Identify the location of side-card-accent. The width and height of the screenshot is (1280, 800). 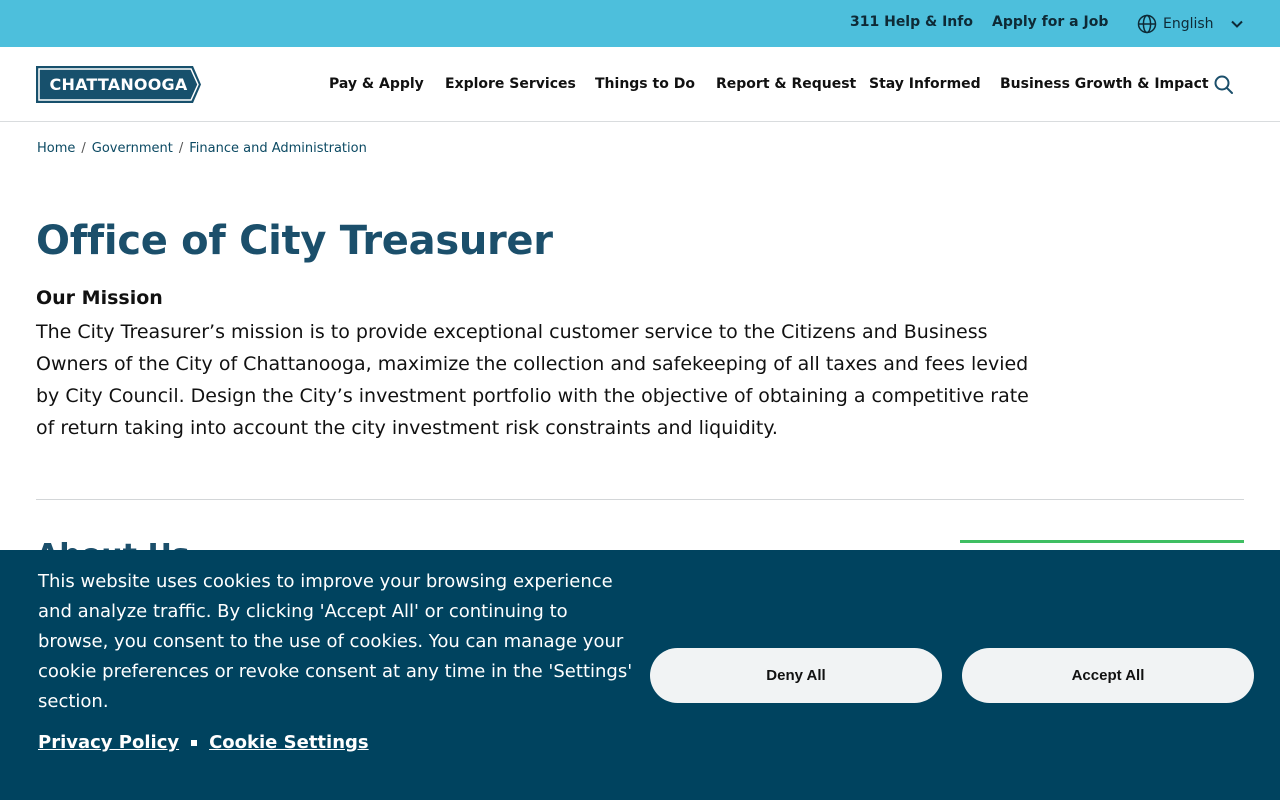
(1102, 541).